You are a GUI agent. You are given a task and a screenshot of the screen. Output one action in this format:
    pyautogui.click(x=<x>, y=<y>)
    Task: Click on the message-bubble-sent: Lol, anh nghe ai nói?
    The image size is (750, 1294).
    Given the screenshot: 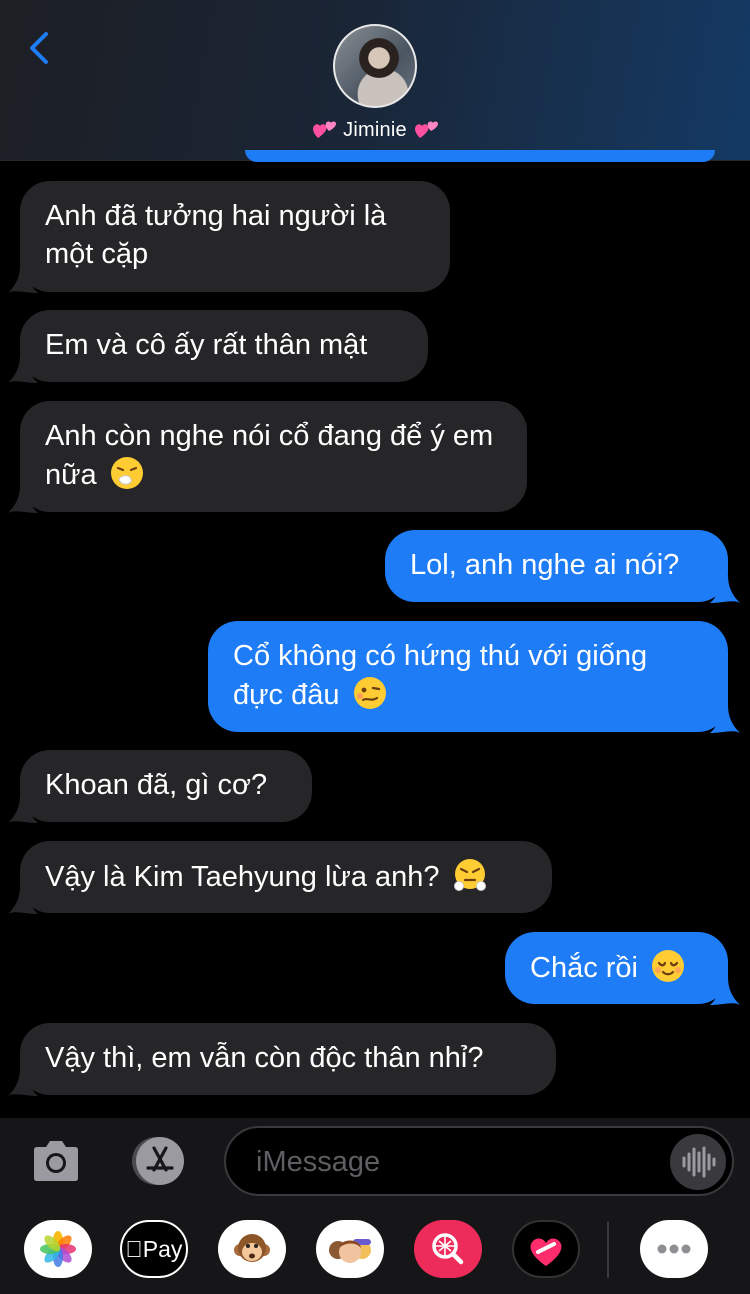 What is the action you would take?
    pyautogui.click(x=562, y=566)
    